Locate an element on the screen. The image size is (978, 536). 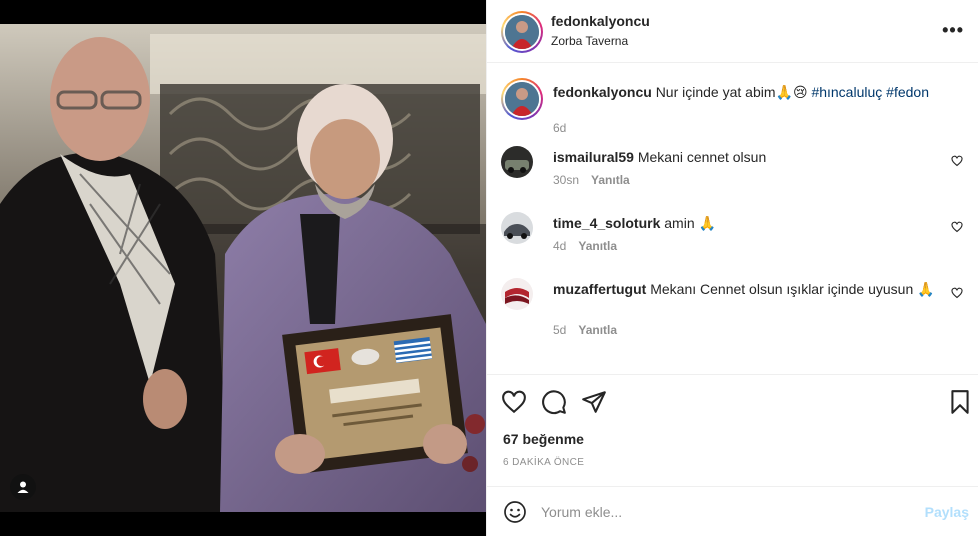
user-tag-icon is located at coordinates (23, 487).